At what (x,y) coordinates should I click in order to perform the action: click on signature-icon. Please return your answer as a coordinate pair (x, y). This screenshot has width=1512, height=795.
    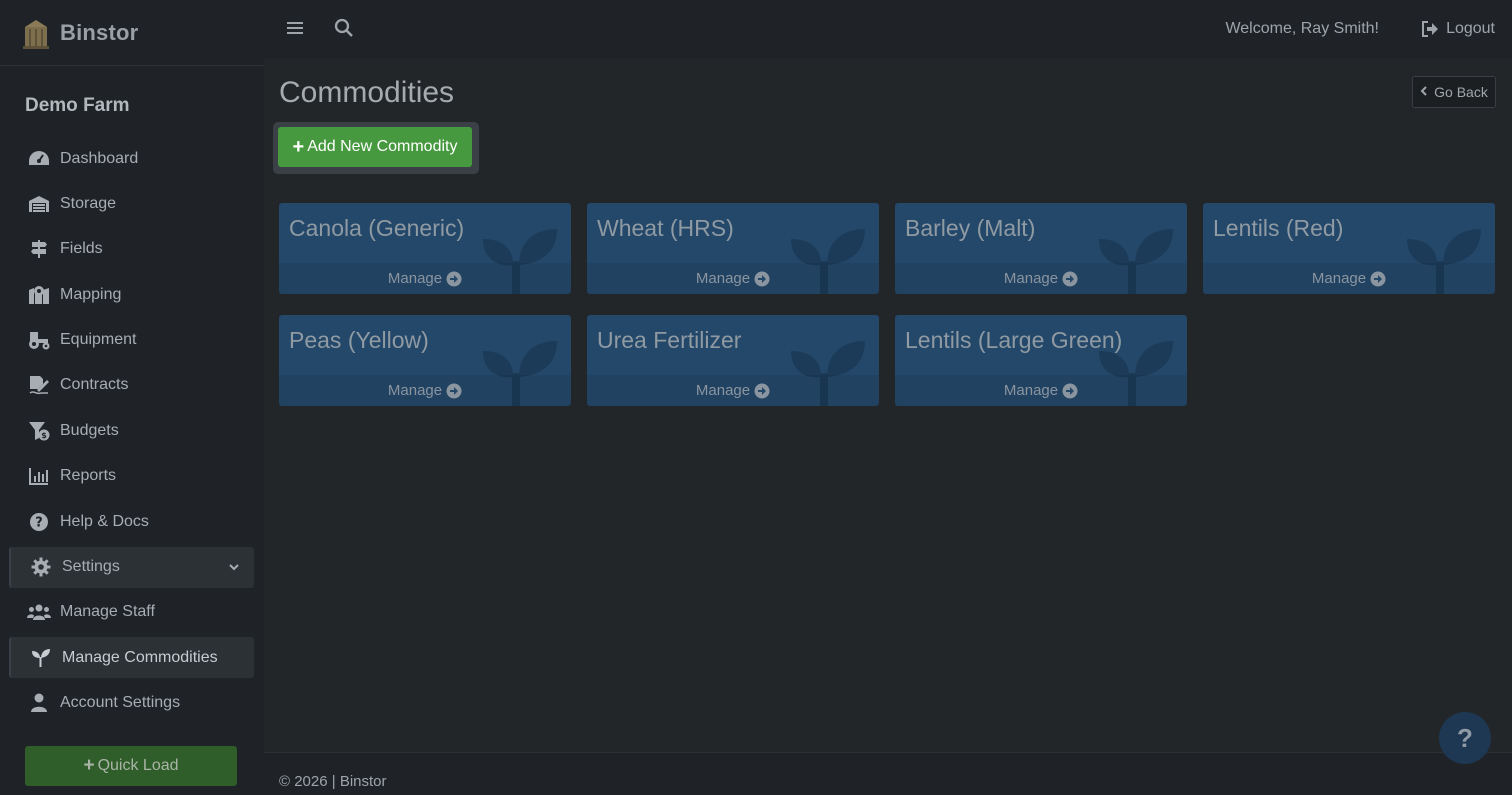
    Looking at the image, I should click on (39, 385).